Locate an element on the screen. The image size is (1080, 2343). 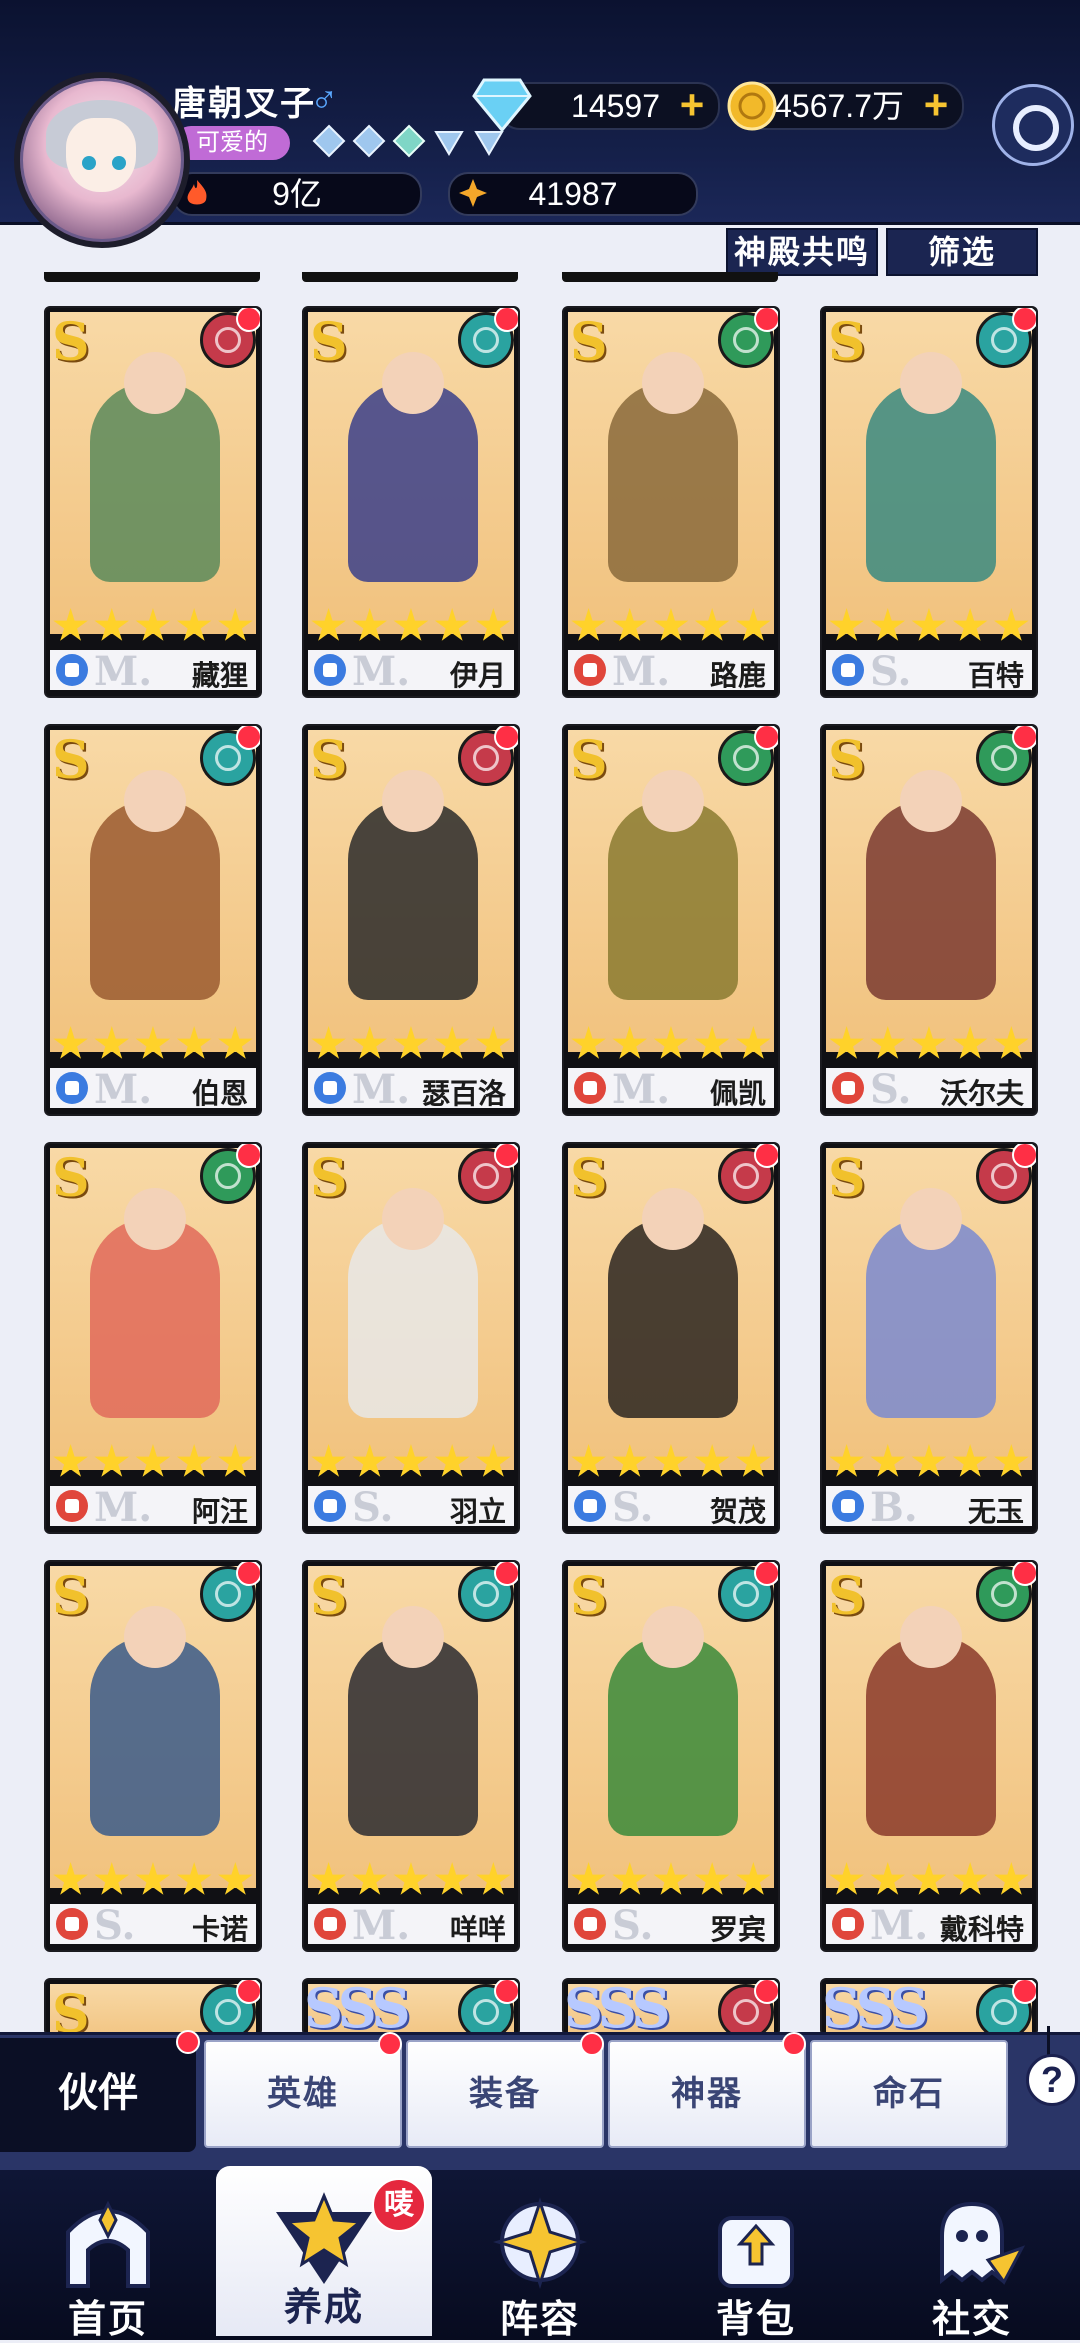
hero-card: S M. 戴科特 is located at coordinates (929, 1756).